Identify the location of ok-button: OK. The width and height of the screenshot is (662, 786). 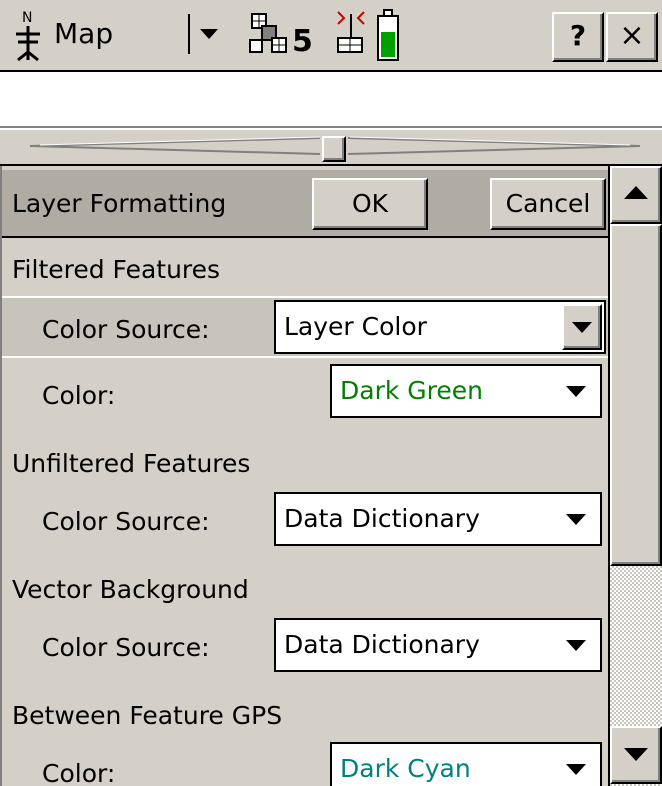
(370, 204).